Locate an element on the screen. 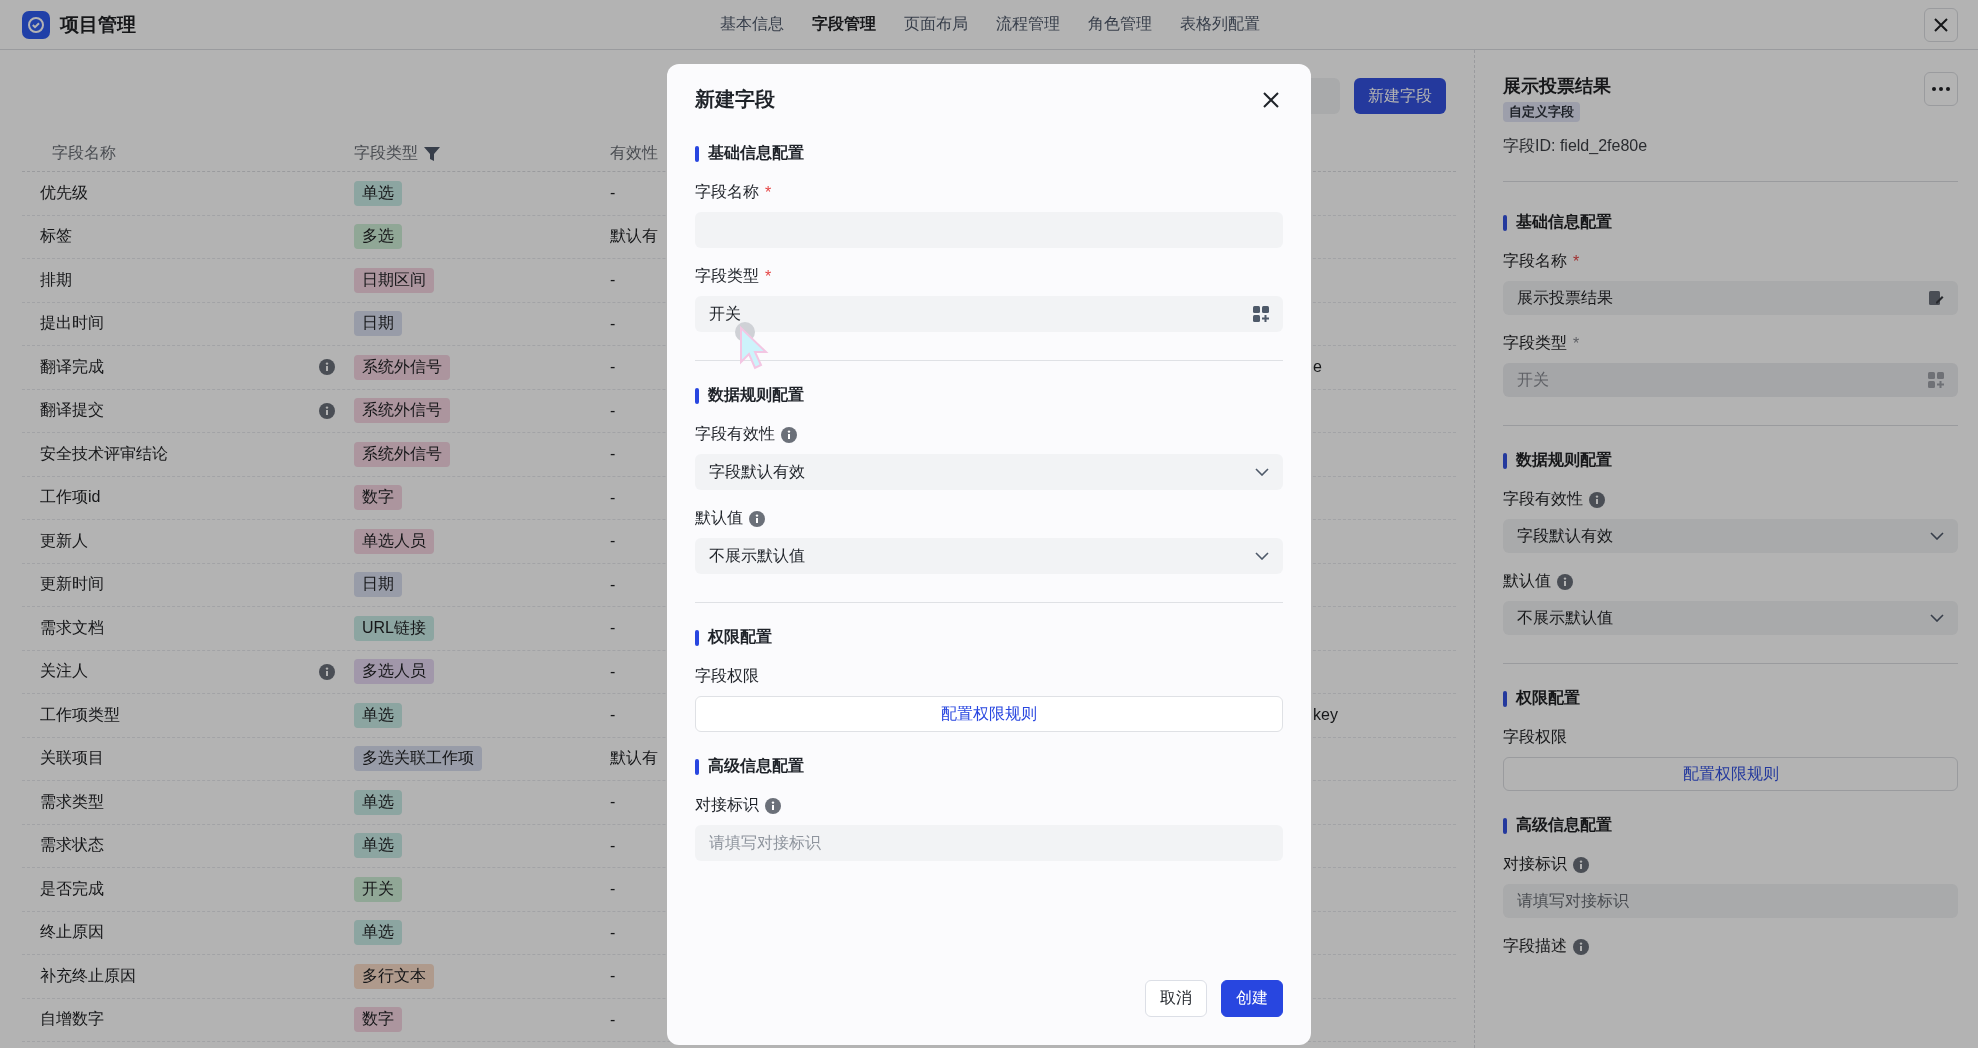 This screenshot has width=1978, height=1048. table-cell: key is located at coordinates (1325, 715).